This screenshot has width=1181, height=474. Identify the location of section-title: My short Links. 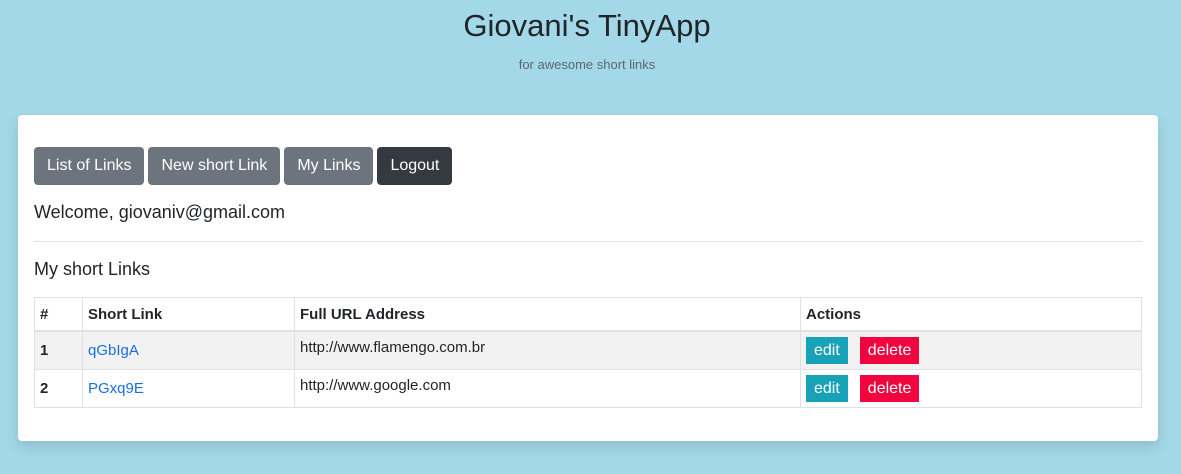
(92, 269).